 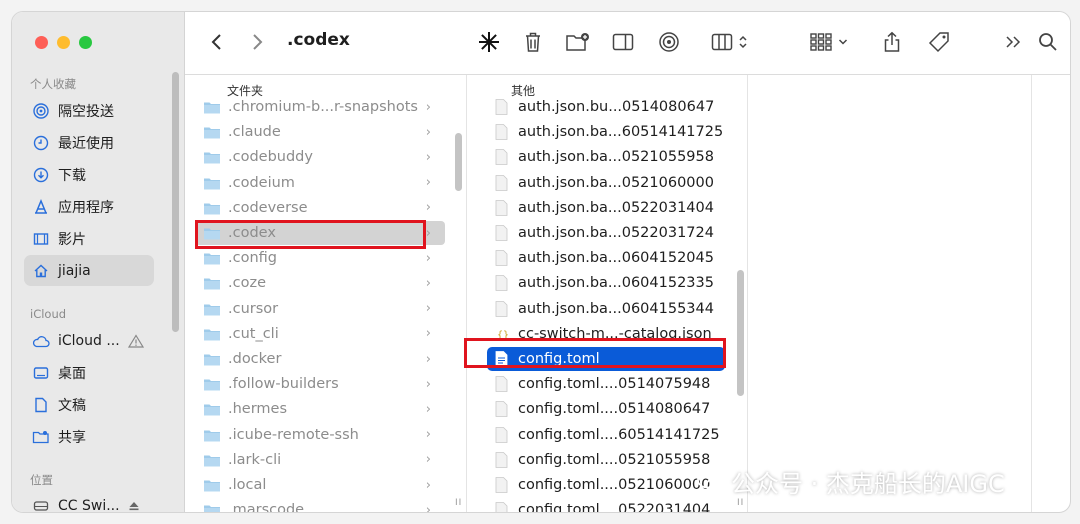 I want to click on share-button, so click(x=892, y=42).